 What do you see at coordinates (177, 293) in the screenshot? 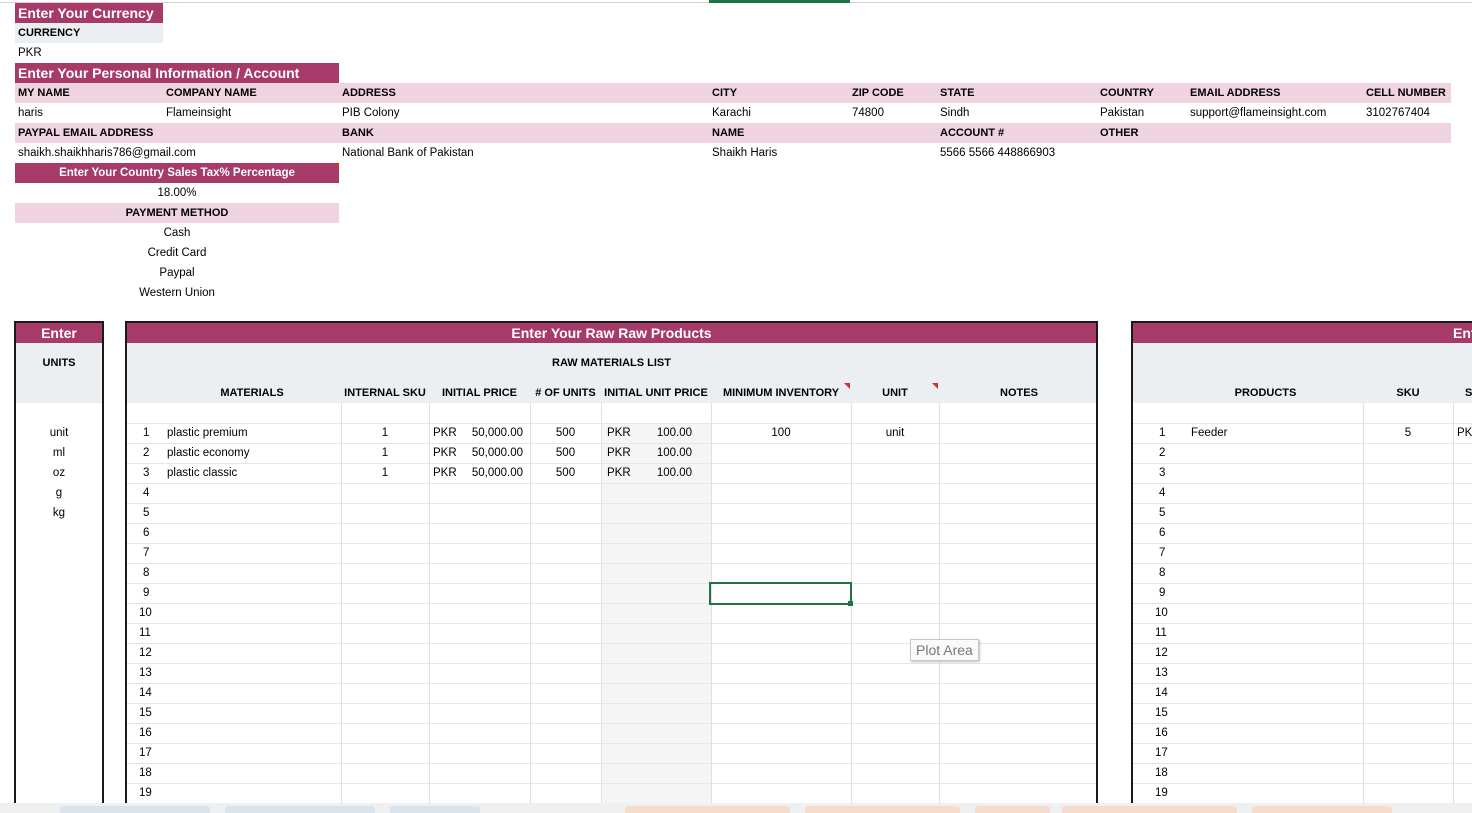
I see `payment-method-western-union: Western Union` at bounding box center [177, 293].